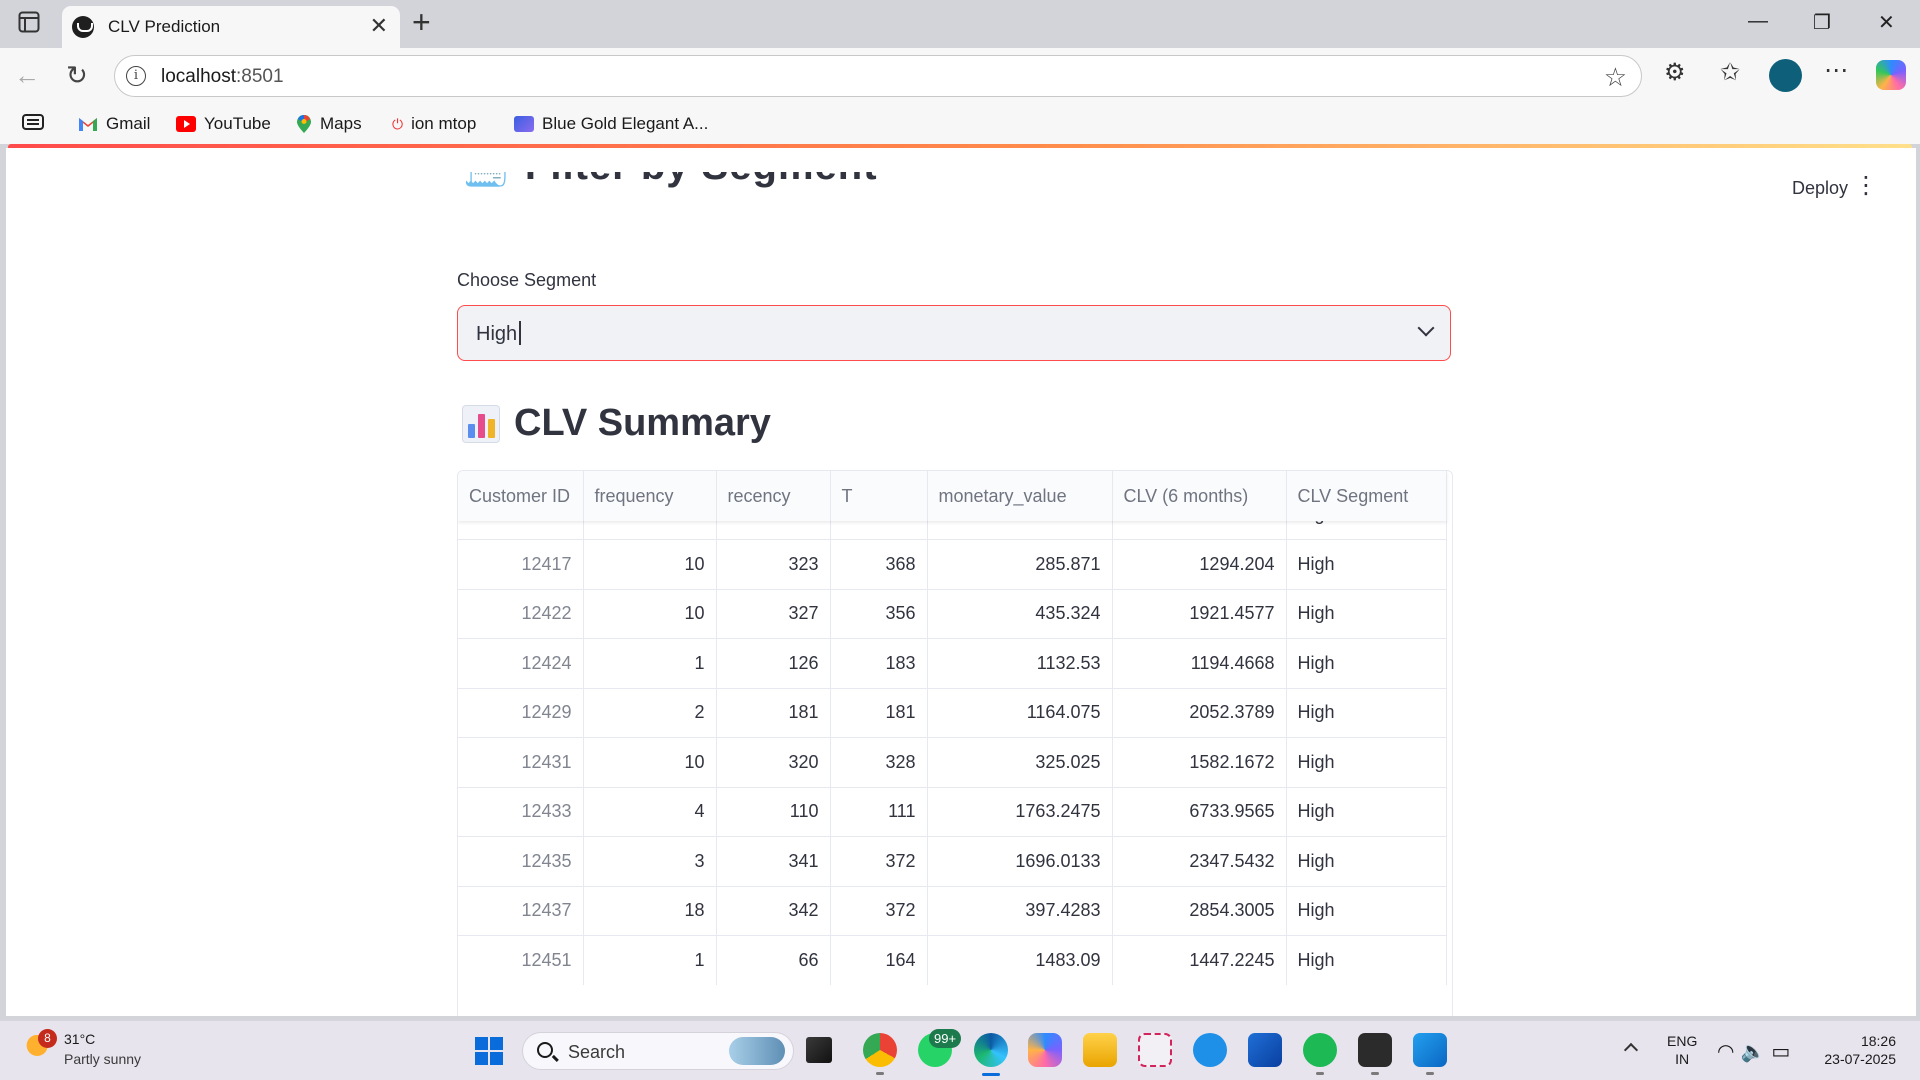  Describe the element at coordinates (1199, 762) in the screenshot. I see `table-cell: 1582.1672` at that location.